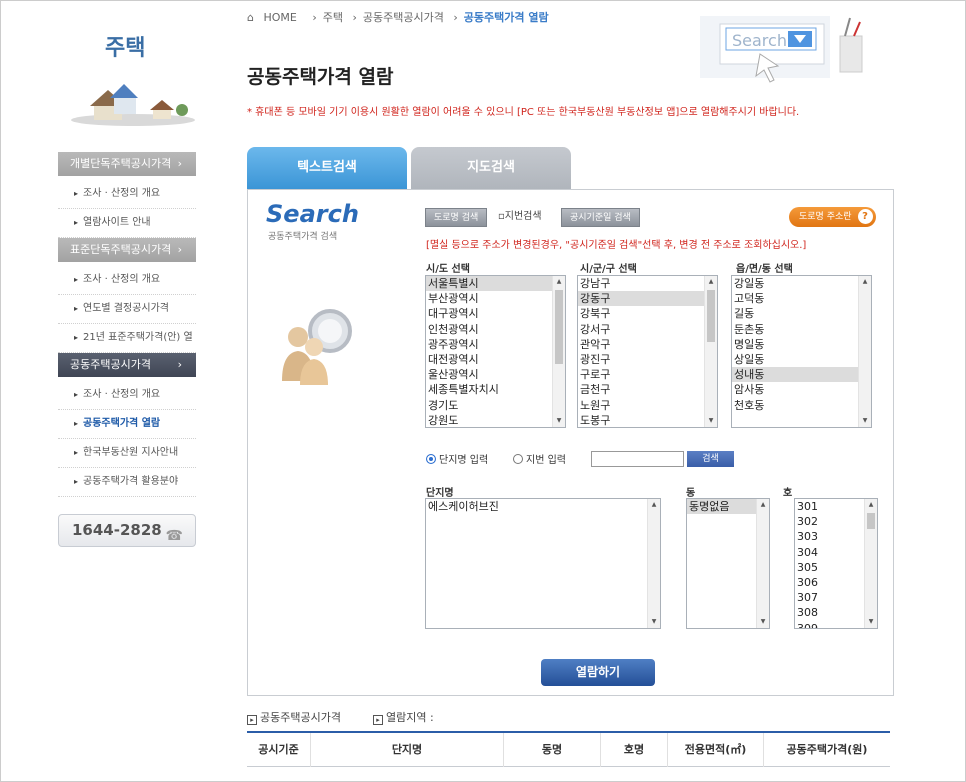  Describe the element at coordinates (333, 17) in the screenshot. I see `breadcrumb-item: 주택` at that location.